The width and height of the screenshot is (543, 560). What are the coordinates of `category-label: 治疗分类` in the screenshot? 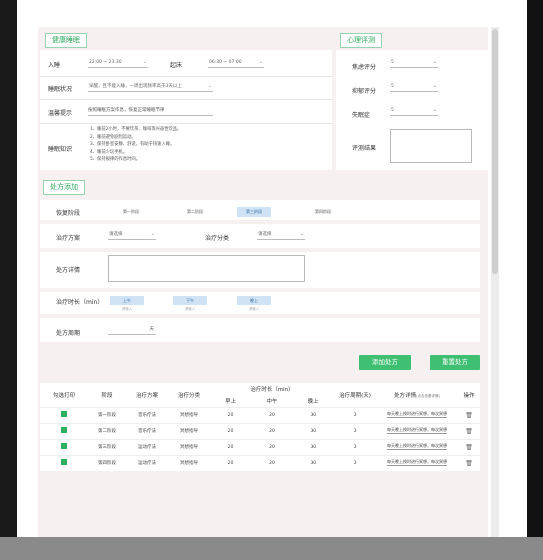 It's located at (217, 238).